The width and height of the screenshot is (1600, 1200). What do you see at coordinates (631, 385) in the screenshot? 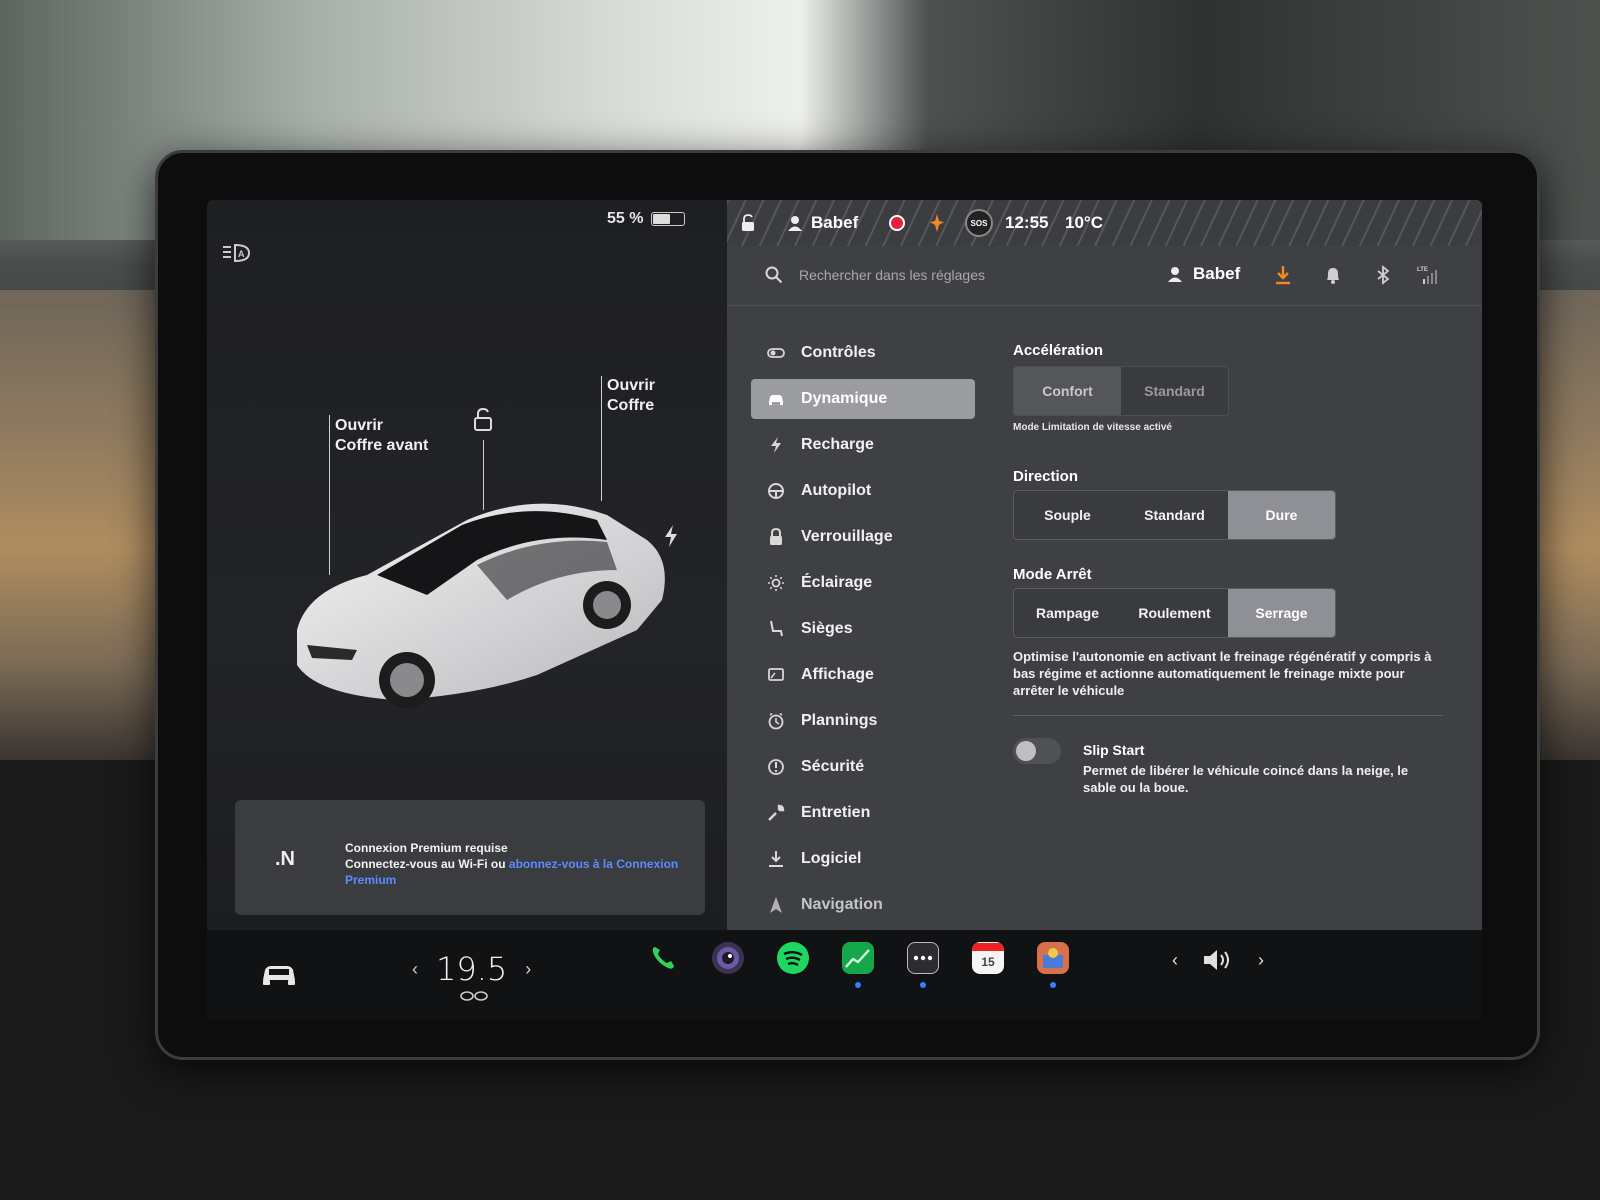
I see `trunk-label-1: Ouvrir` at bounding box center [631, 385].